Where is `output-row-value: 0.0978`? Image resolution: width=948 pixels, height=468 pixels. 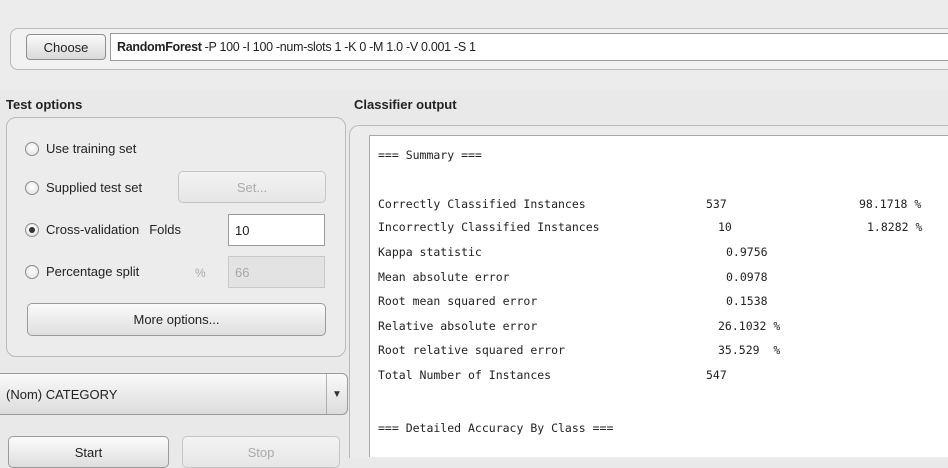 output-row-value: 0.0978 is located at coordinates (747, 277).